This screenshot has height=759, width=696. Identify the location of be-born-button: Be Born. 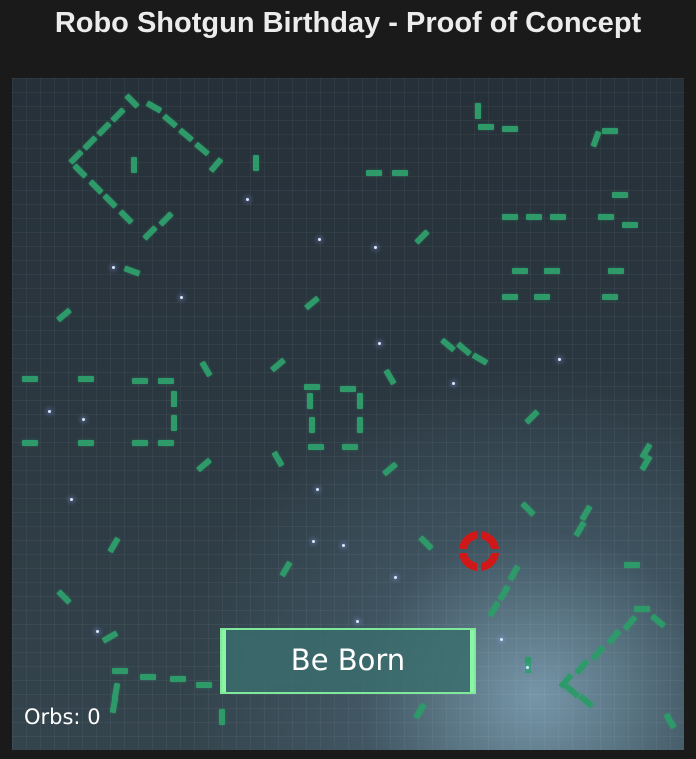
(348, 661).